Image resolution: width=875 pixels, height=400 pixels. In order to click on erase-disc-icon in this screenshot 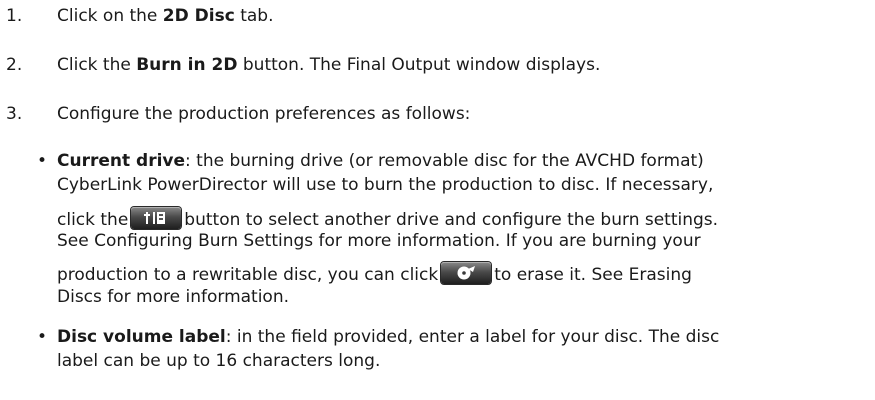, I will do `click(466, 273)`.